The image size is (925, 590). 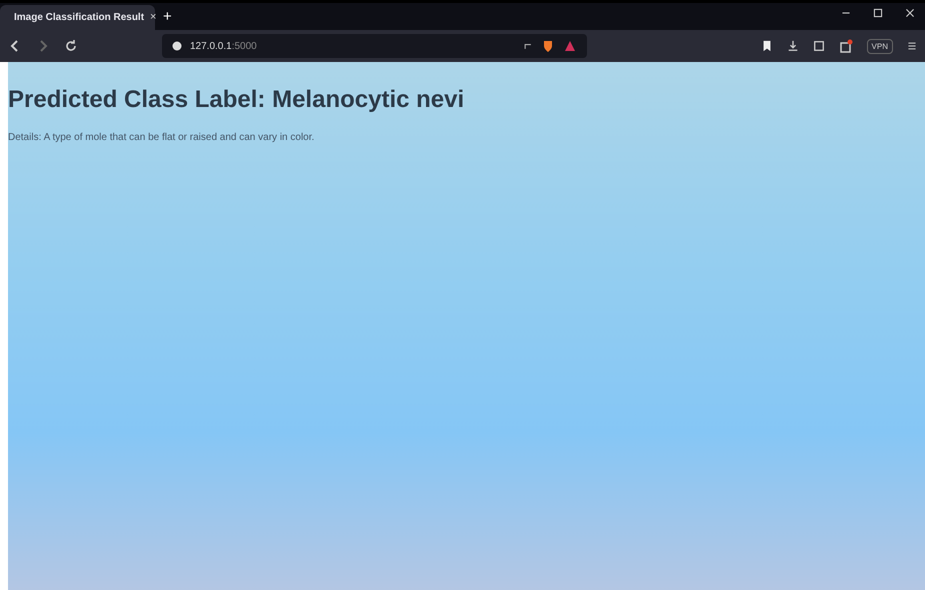 What do you see at coordinates (223, 46) in the screenshot?
I see `url-text: 127.0.0.1:5000` at bounding box center [223, 46].